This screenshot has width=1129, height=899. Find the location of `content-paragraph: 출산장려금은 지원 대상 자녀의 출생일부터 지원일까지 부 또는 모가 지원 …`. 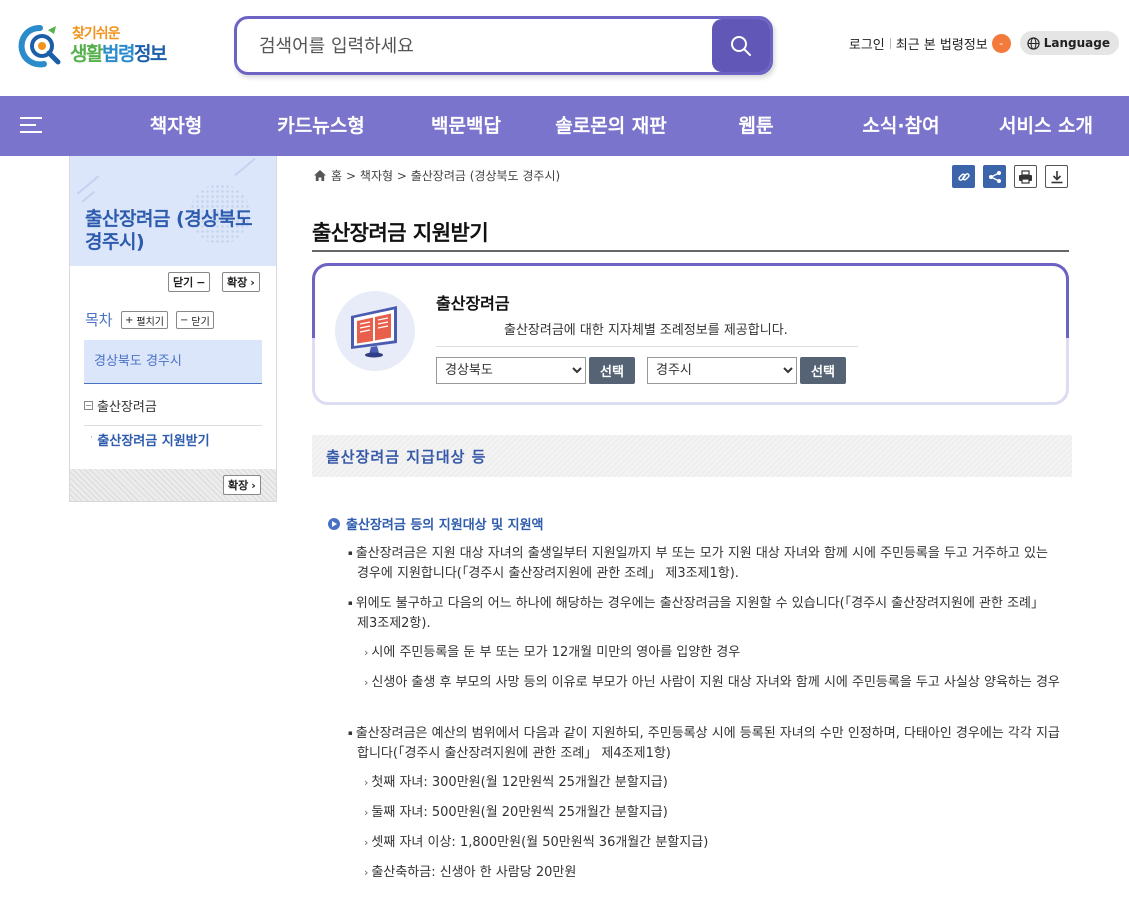

content-paragraph: 출산장려금은 지원 대상 자녀의 출생일부터 지원일까지 부 또는 모가 지원 … is located at coordinates (704, 563).